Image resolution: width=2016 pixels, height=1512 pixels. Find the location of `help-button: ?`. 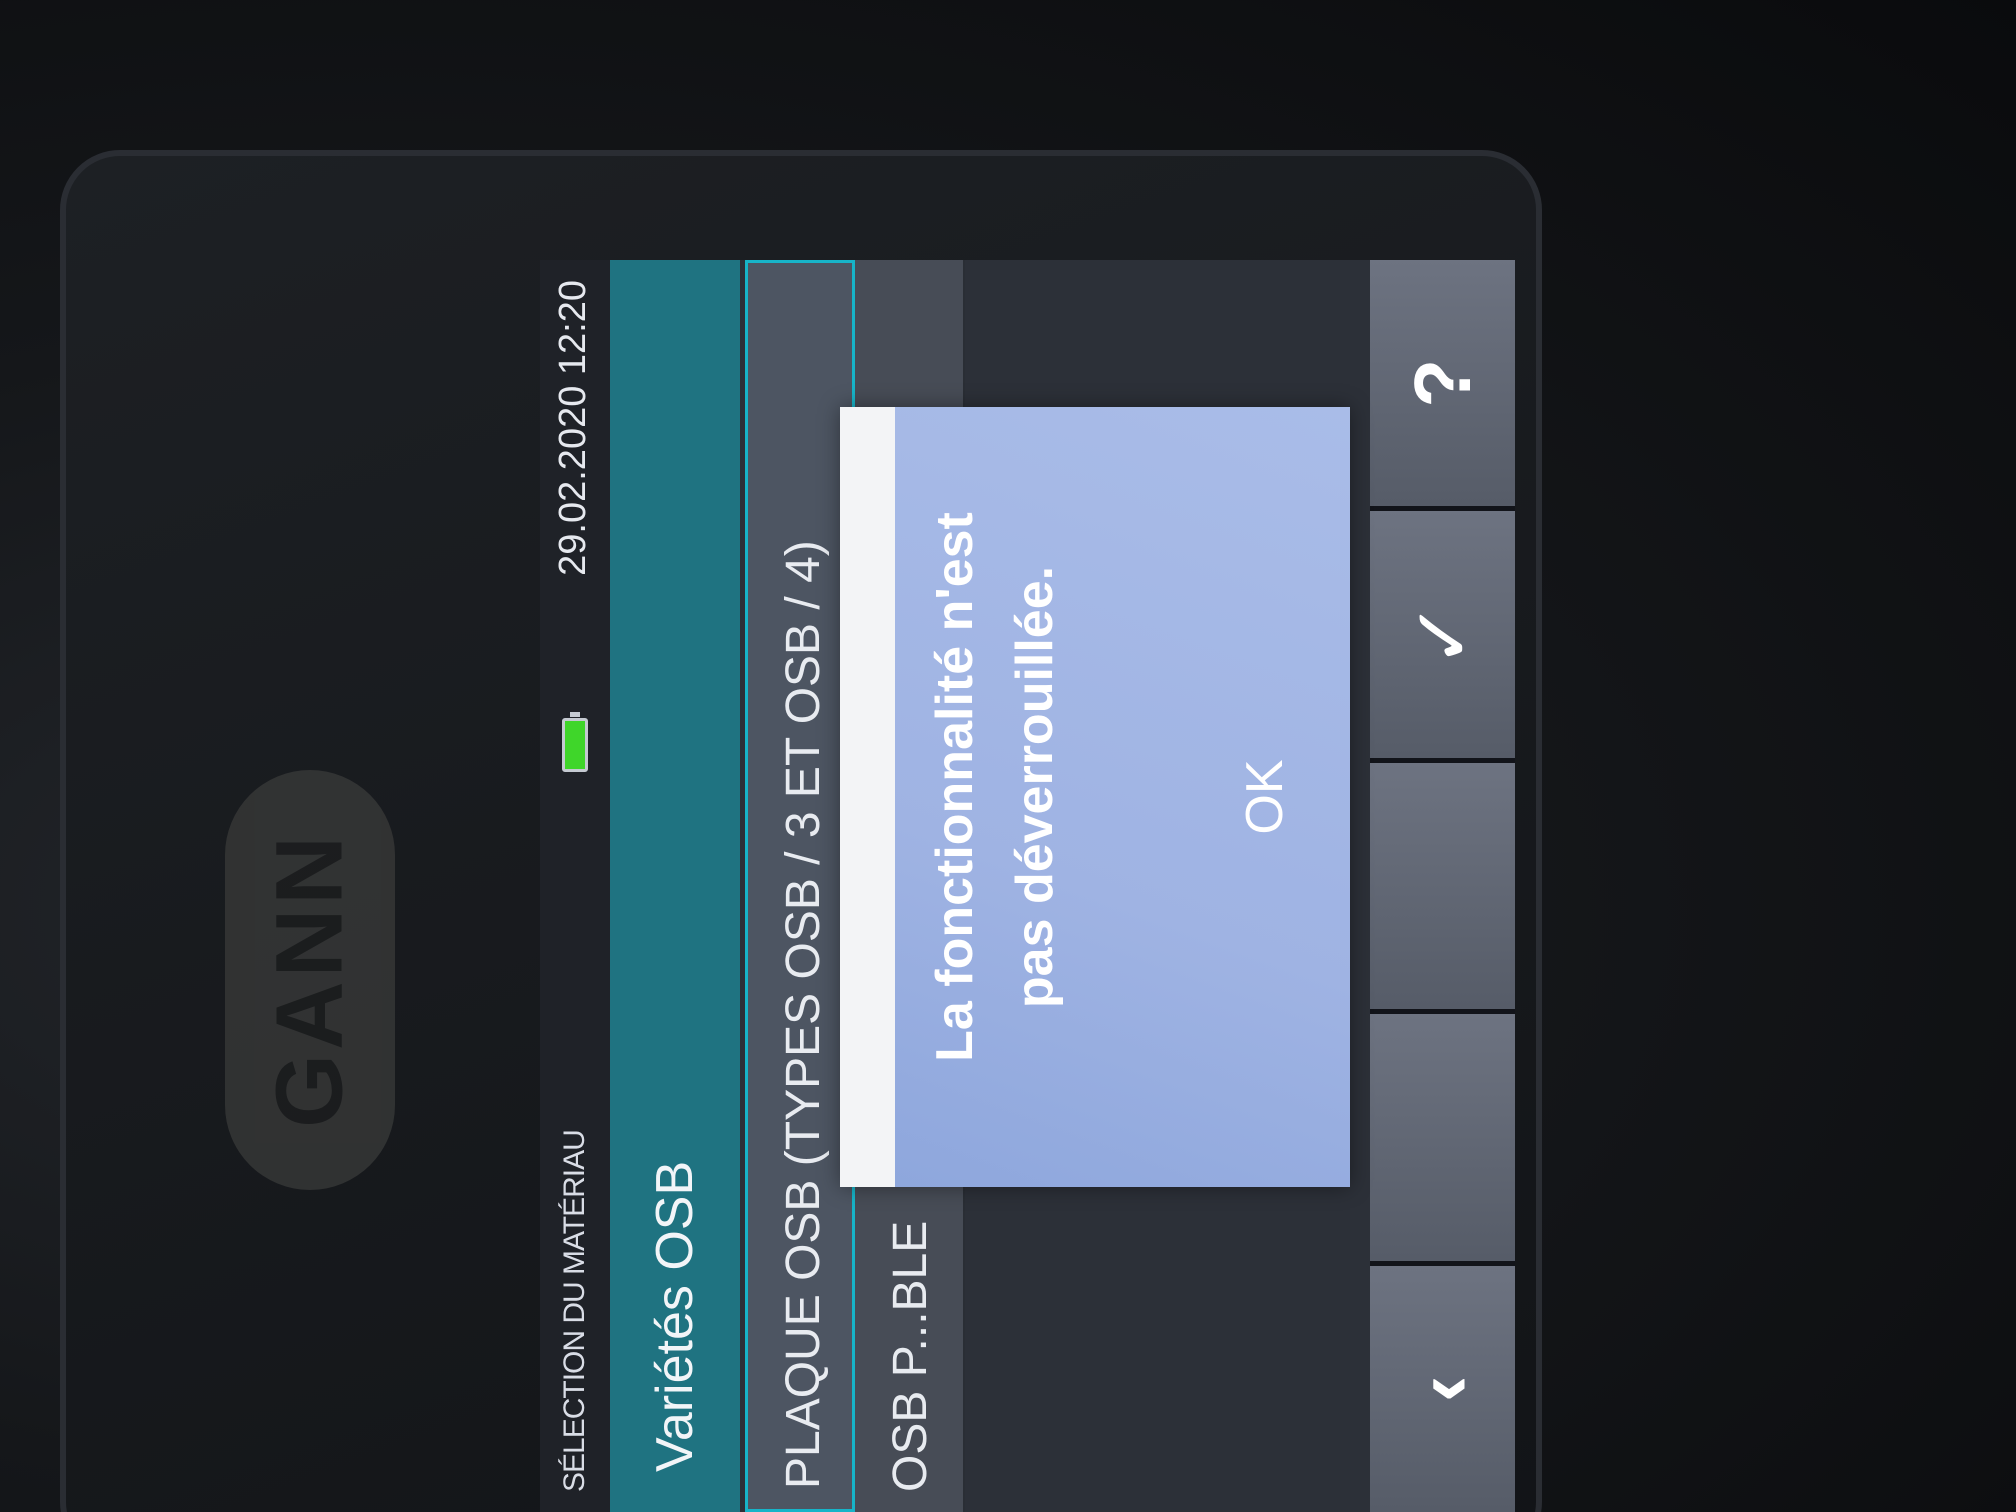

help-button: ? is located at coordinates (1442, 383).